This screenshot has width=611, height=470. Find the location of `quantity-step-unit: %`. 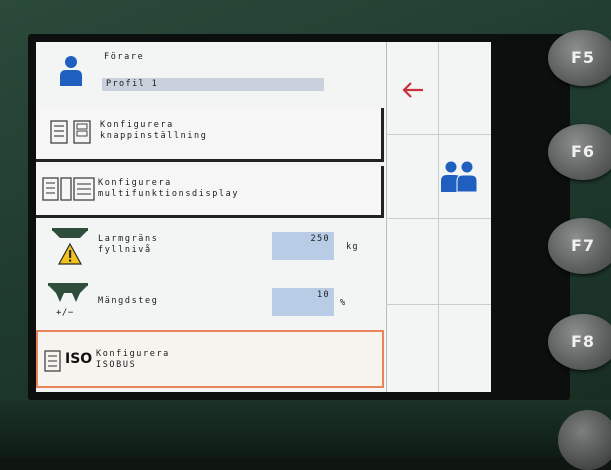

quantity-step-unit: % is located at coordinates (343, 303).